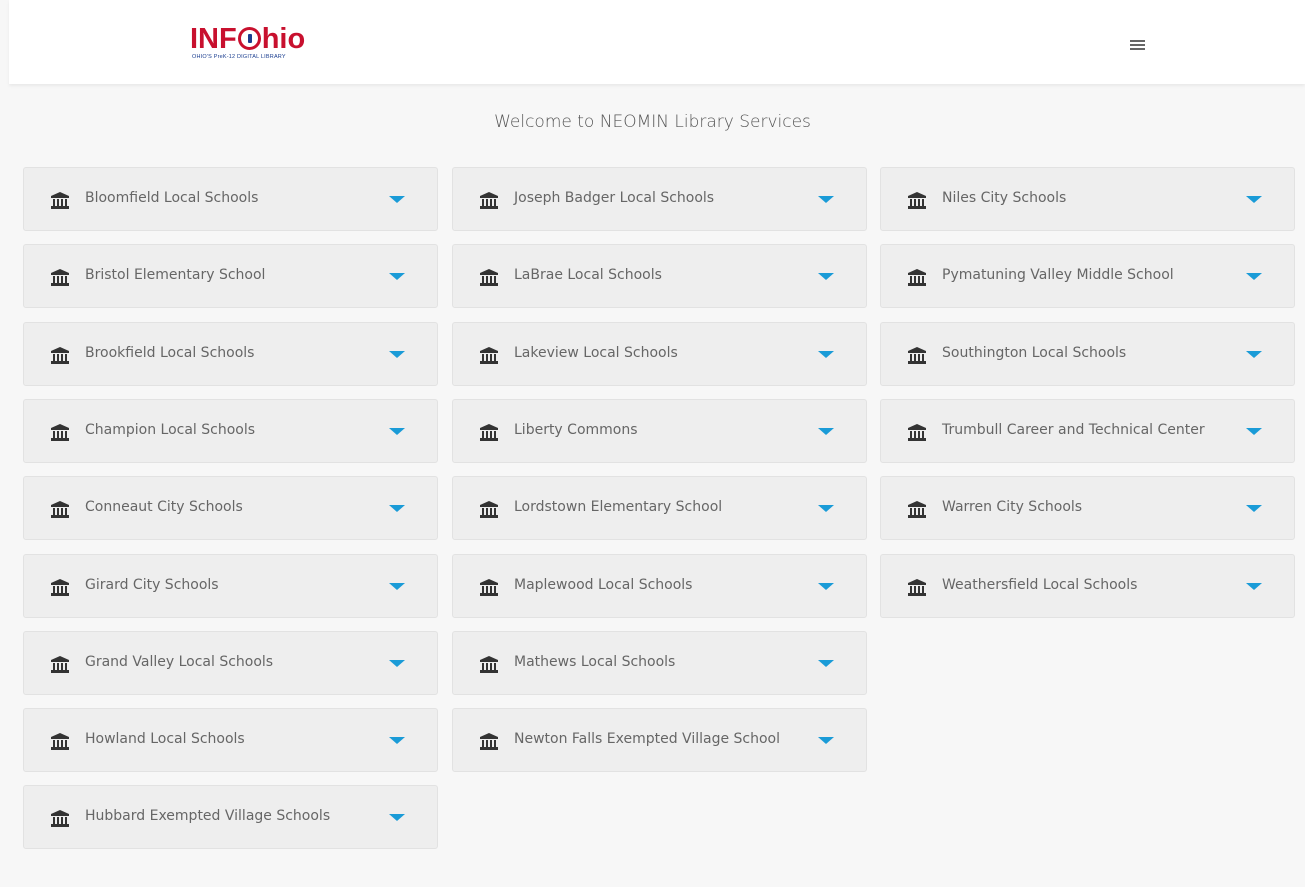 The image size is (1305, 887). I want to click on district-card-label: Lakeview Local Schools, so click(596, 353).